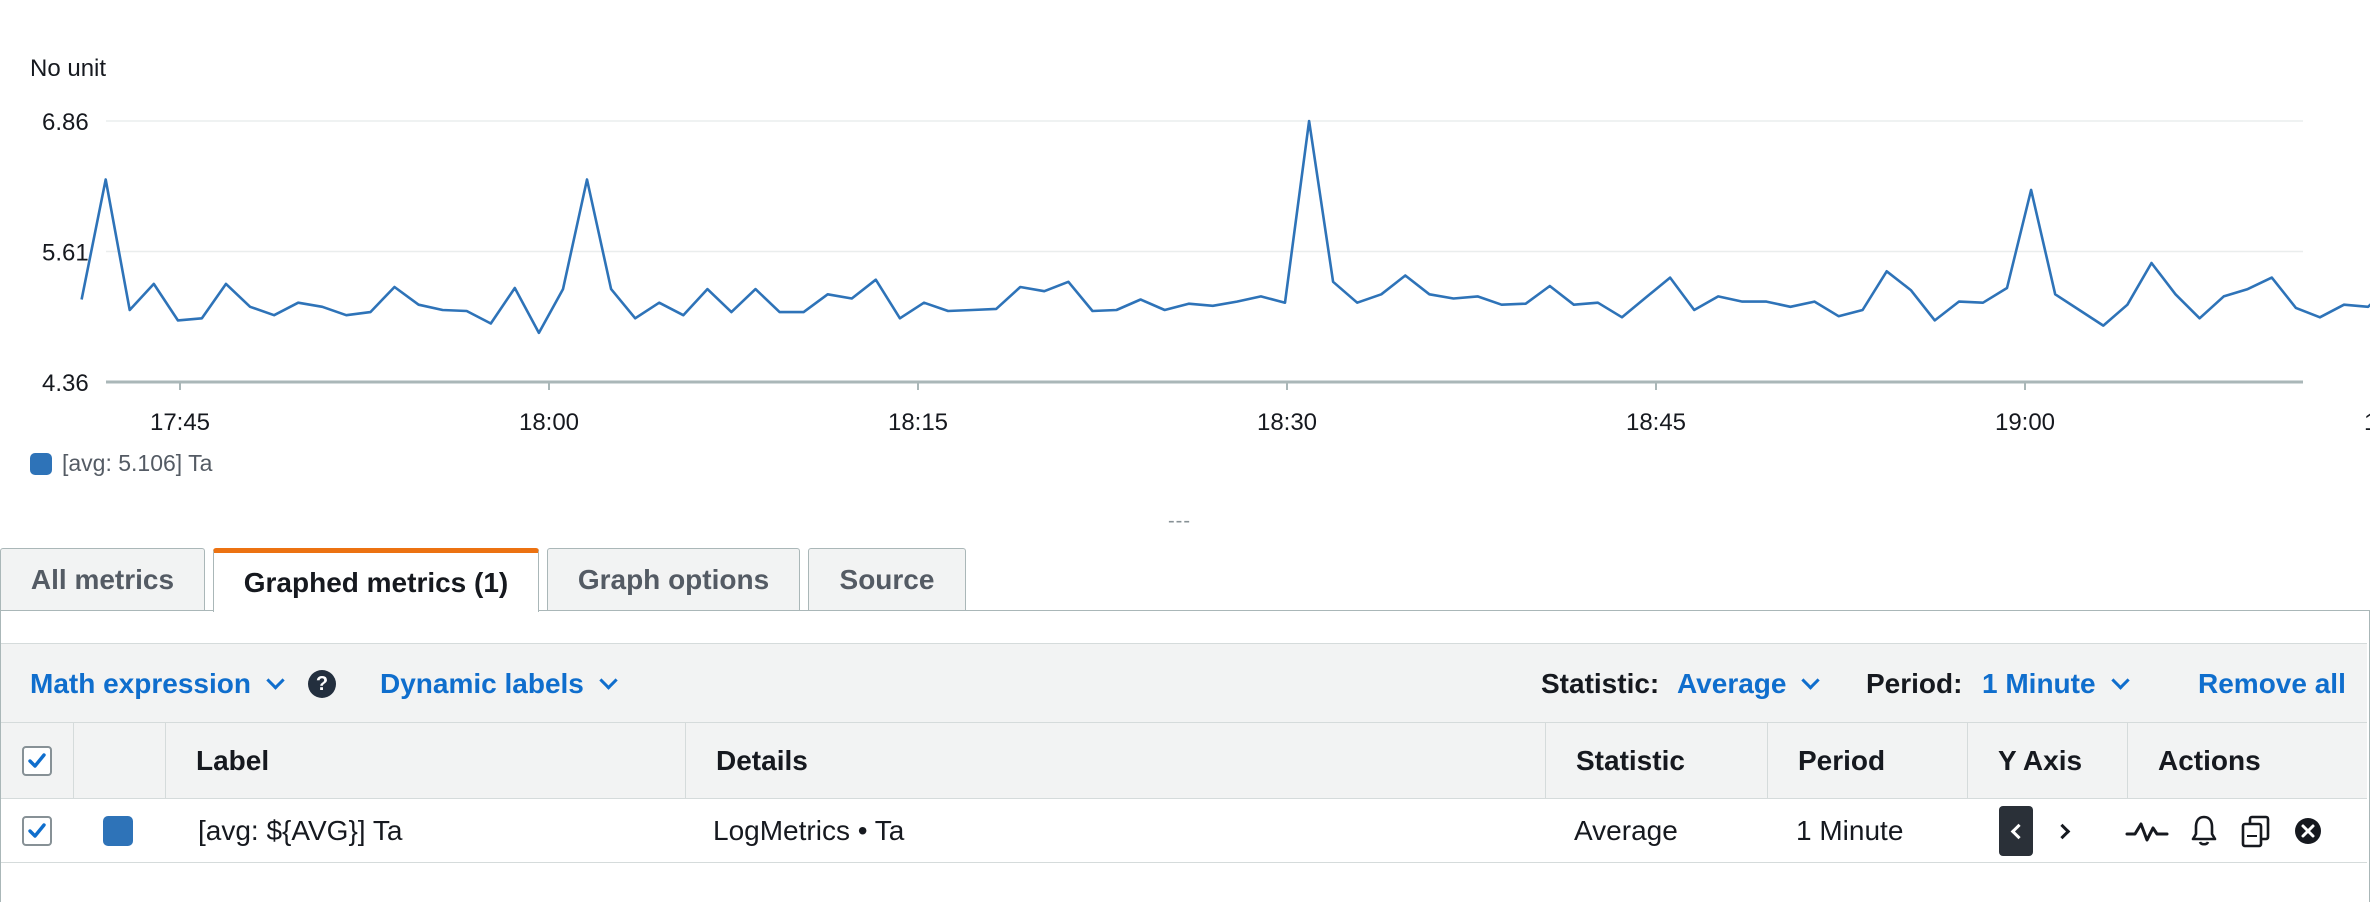 This screenshot has height=902, width=2370. What do you see at coordinates (2147, 831) in the screenshot?
I see `trend-icon` at bounding box center [2147, 831].